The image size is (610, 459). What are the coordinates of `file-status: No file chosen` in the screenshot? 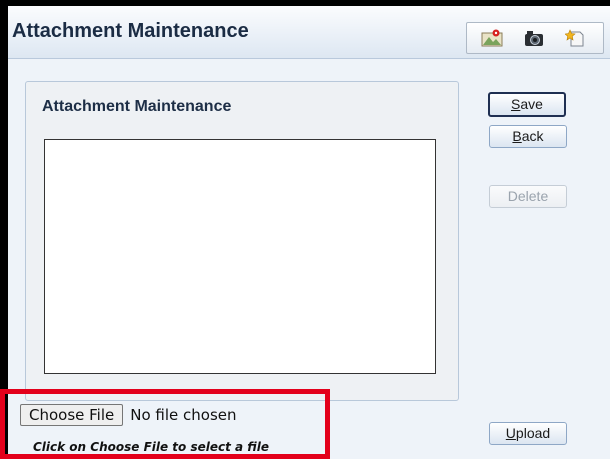 It's located at (183, 415).